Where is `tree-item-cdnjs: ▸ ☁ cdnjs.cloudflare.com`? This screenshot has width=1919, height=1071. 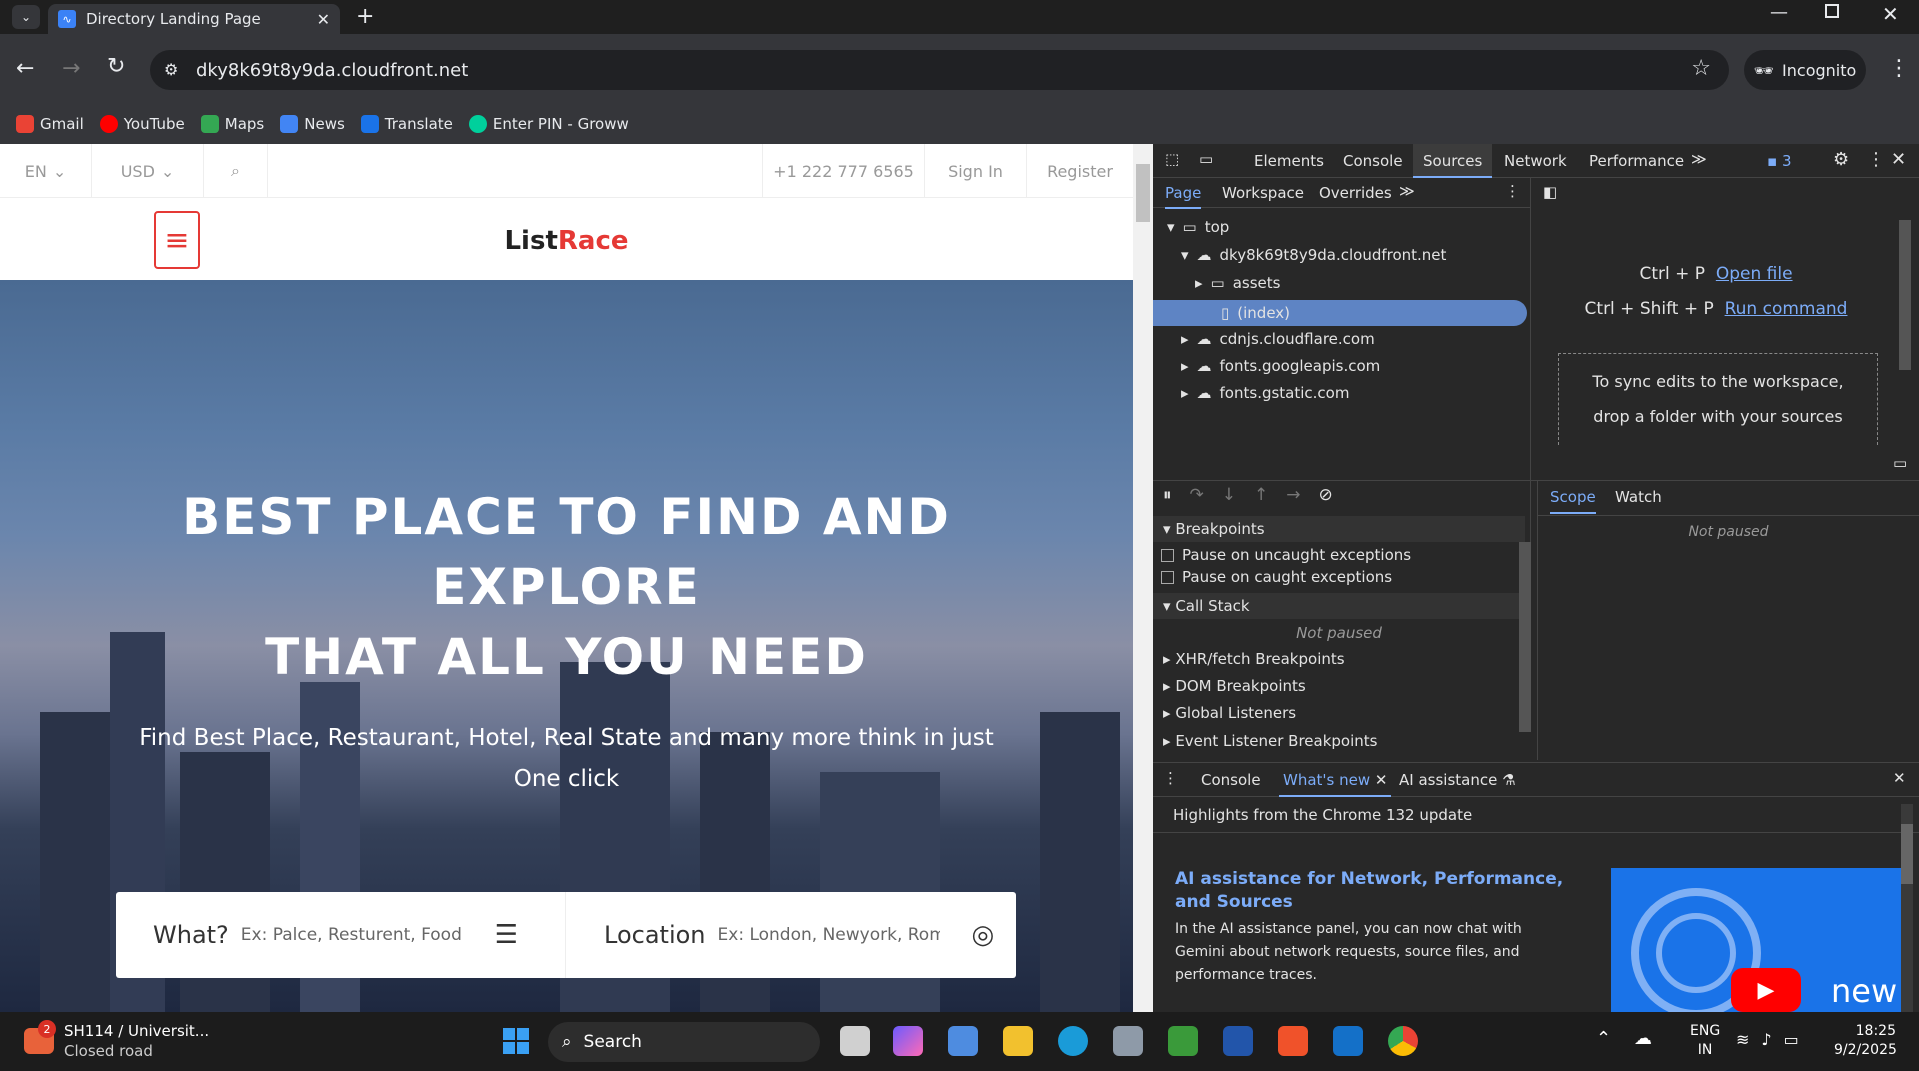 tree-item-cdnjs: ▸ ☁ cdnjs.cloudflare.com is located at coordinates (1278, 339).